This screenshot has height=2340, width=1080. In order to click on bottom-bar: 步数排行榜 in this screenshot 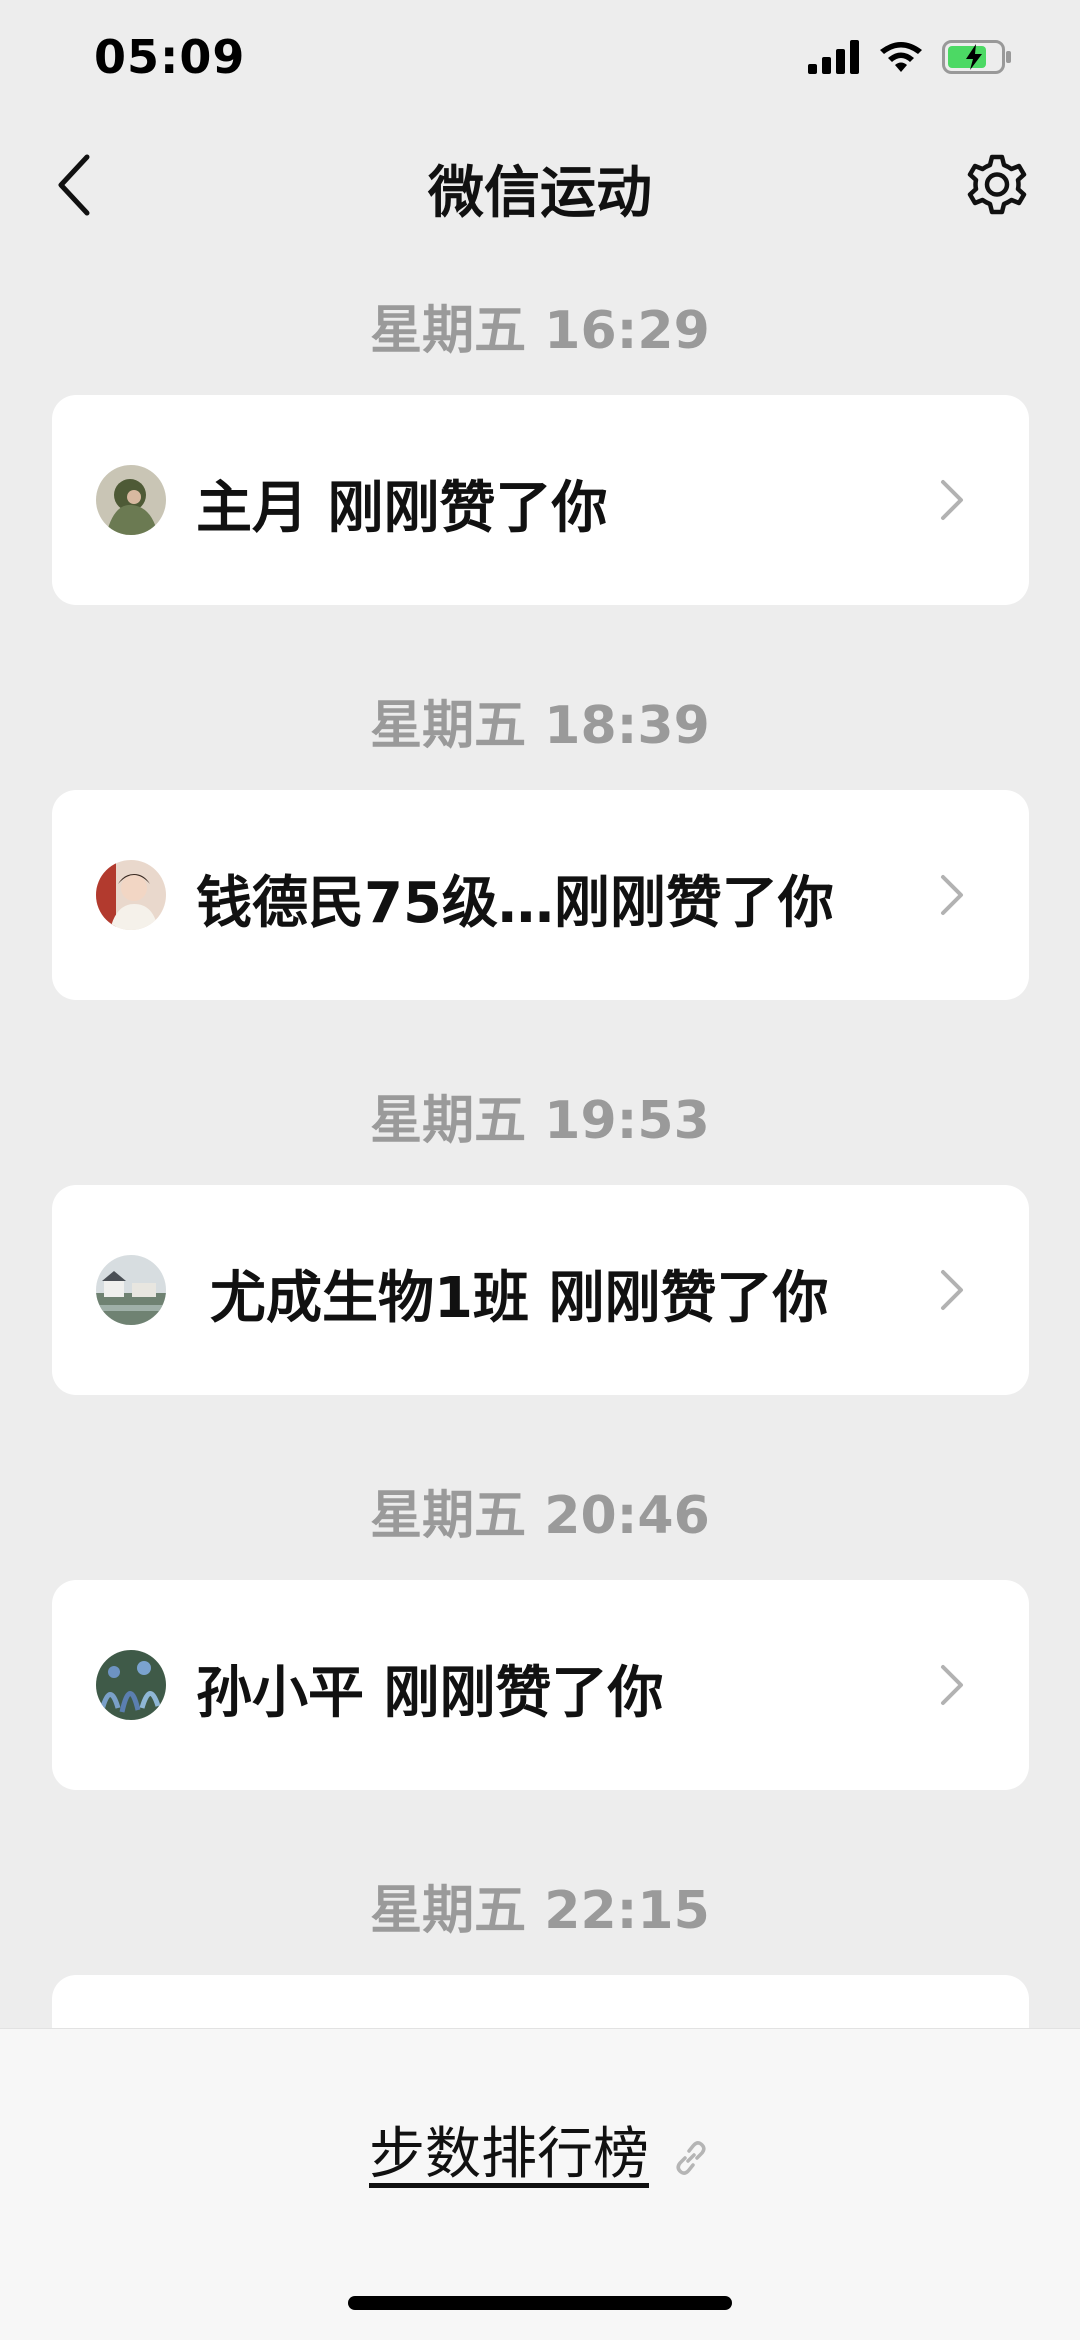, I will do `click(540, 2184)`.